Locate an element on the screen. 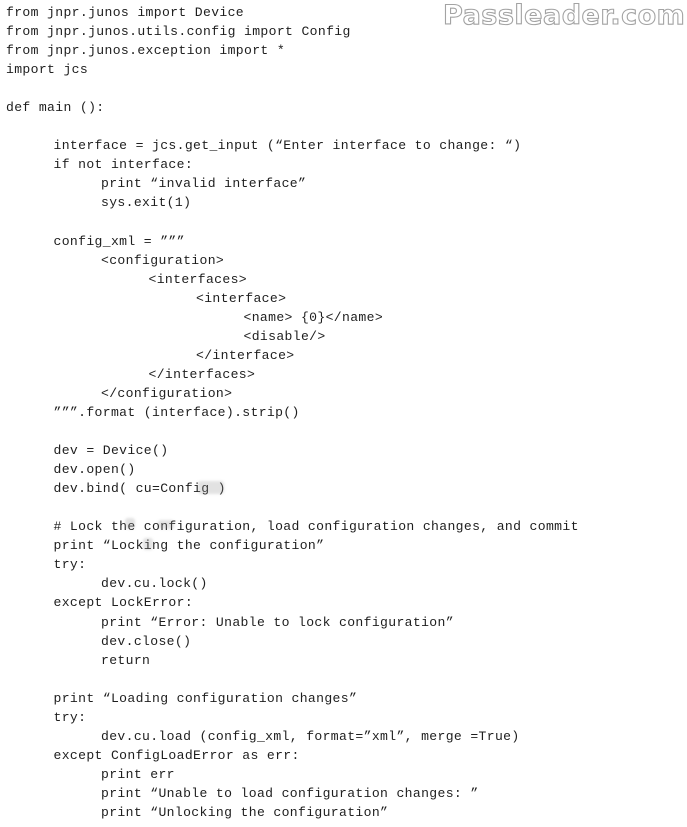  code-line: dev.close() is located at coordinates (146, 641).